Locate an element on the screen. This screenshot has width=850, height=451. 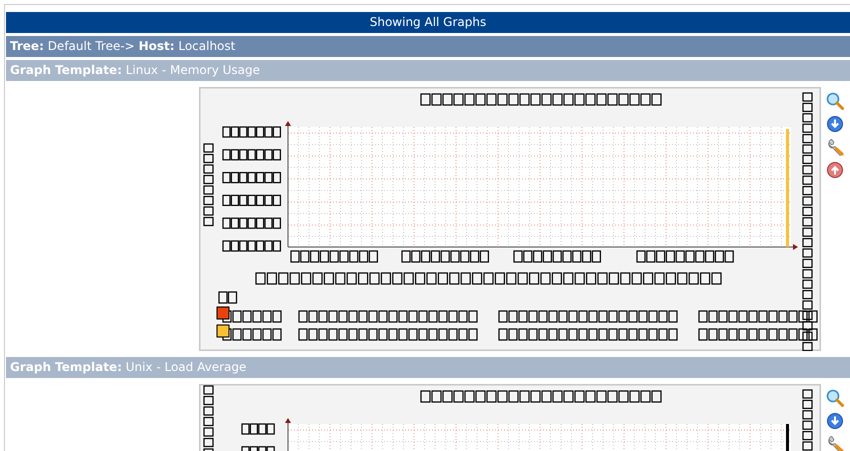
graph-template-bar: Graph Template: Linux - Memory Usage is located at coordinates (428, 70).